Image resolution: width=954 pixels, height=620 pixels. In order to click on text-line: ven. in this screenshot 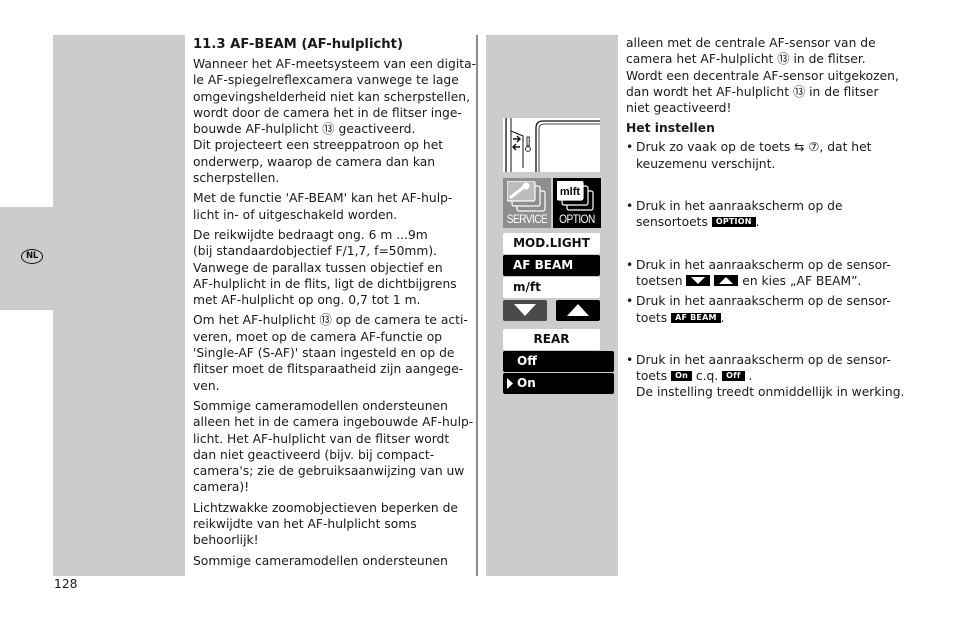, I will do `click(206, 385)`.